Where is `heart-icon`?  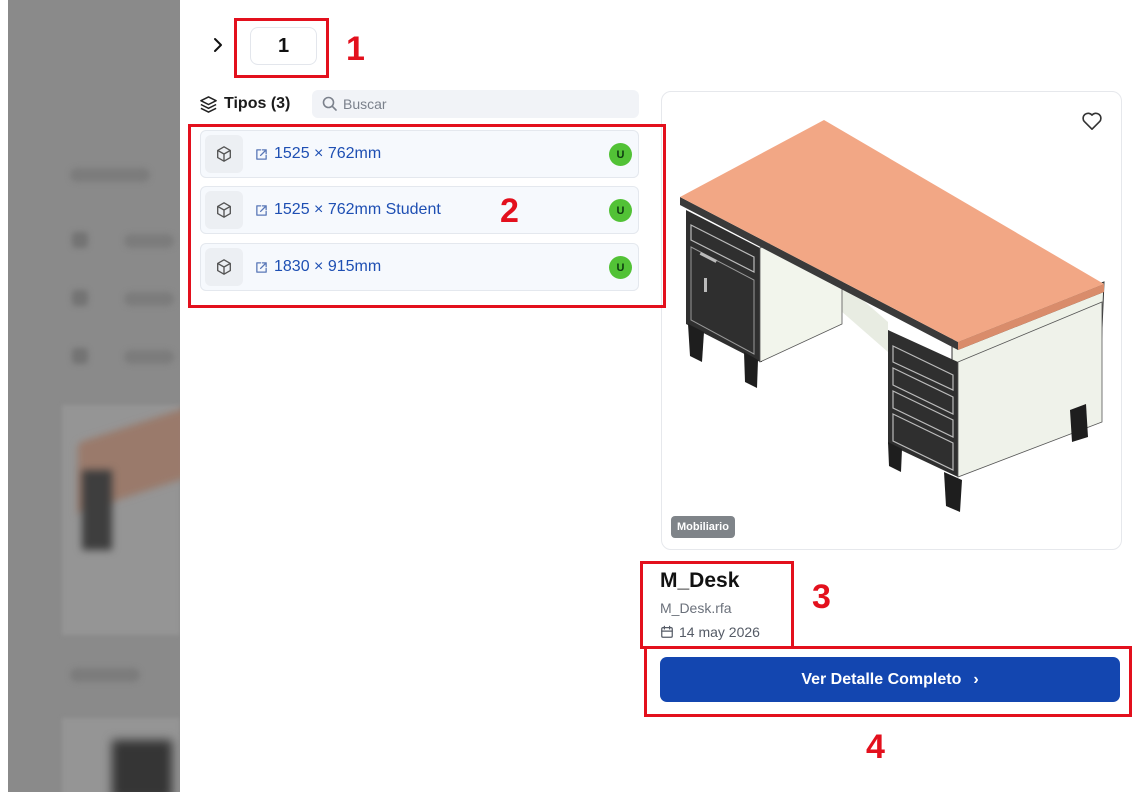
heart-icon is located at coordinates (1092, 121).